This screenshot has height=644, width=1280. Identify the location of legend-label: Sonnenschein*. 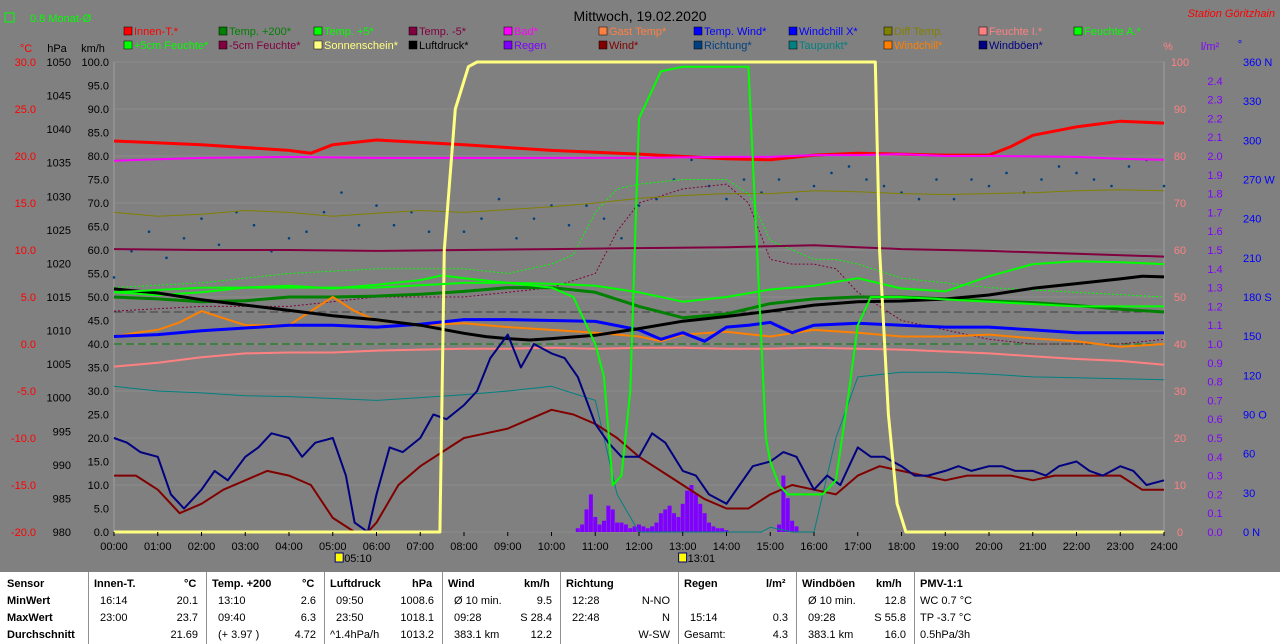
(361, 46).